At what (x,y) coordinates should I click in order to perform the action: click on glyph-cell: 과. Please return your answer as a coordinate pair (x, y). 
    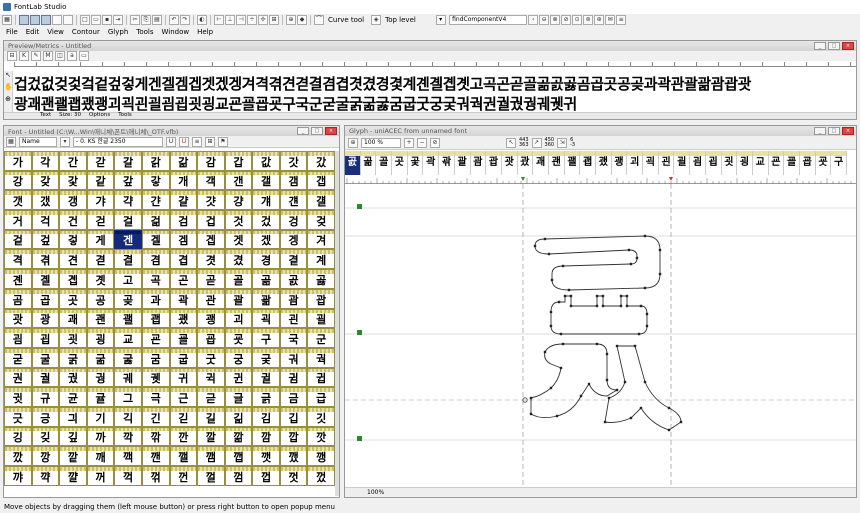
    Looking at the image, I should click on (155, 298).